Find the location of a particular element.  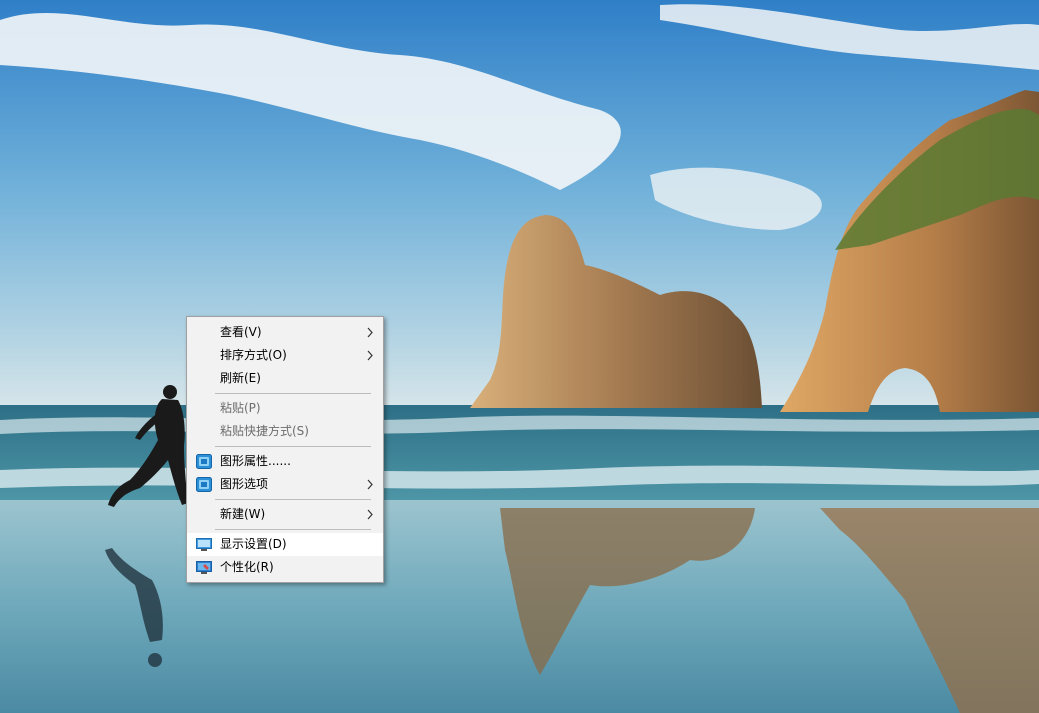

menu-item-personalize-label: 个性化(R) is located at coordinates (247, 567).